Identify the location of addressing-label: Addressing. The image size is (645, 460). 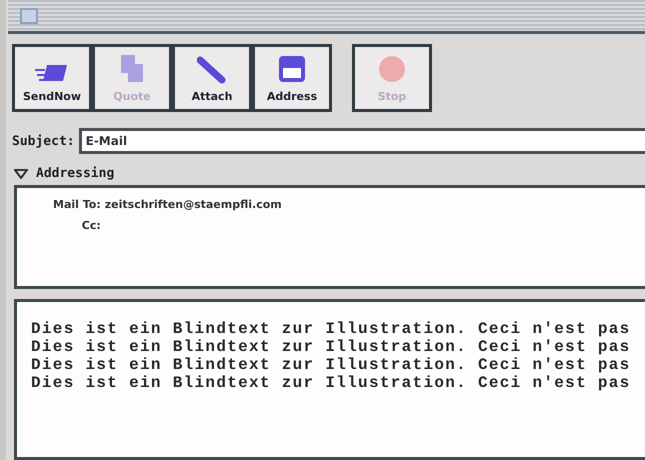
(75, 173).